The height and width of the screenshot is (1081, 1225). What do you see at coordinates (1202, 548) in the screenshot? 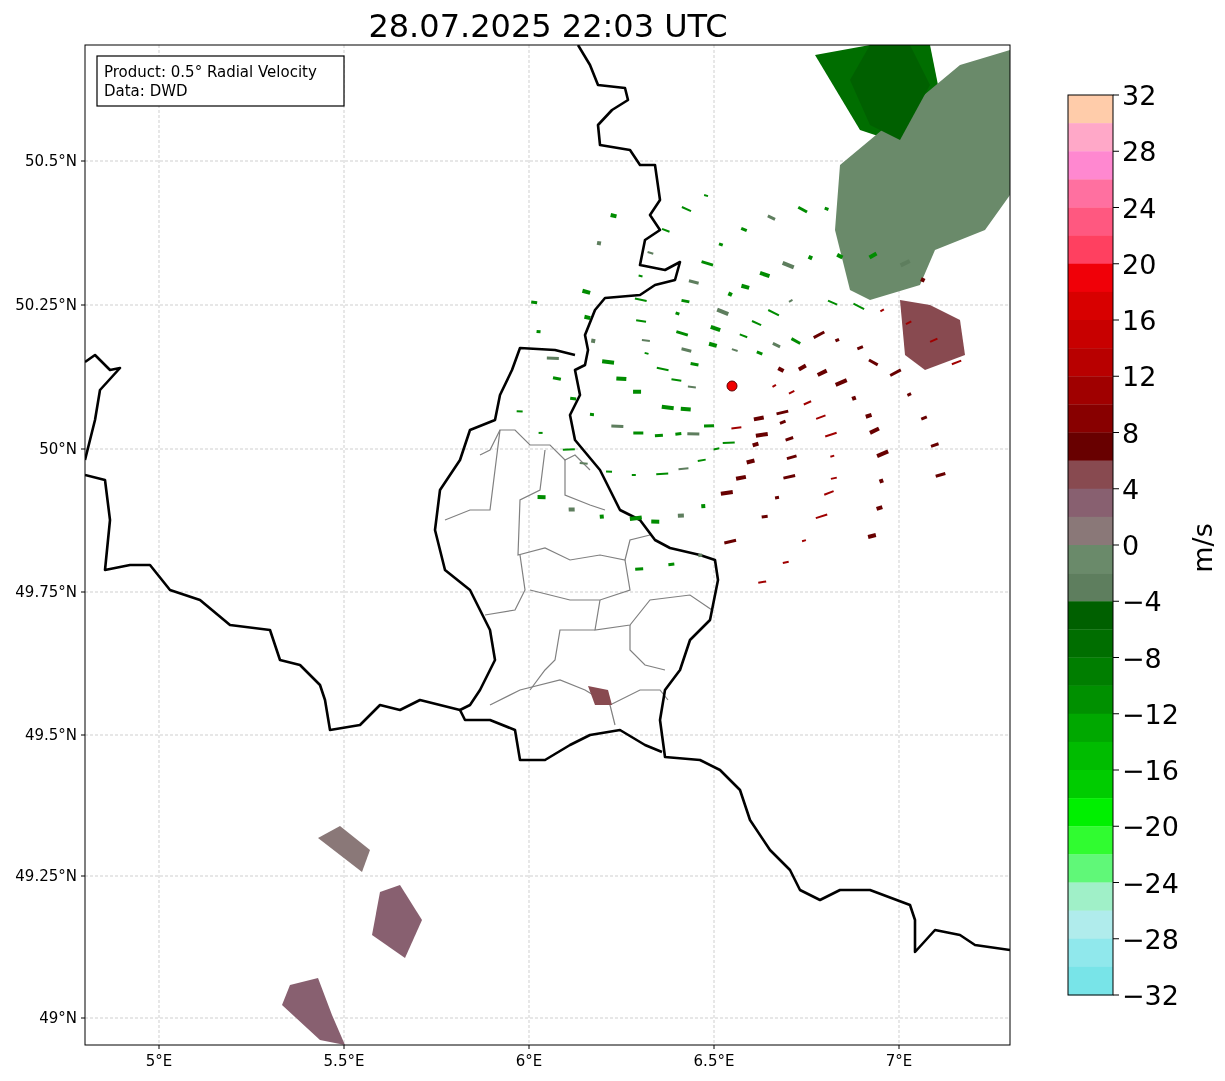
I see `colorbar-unit-label: m/s` at bounding box center [1202, 548].